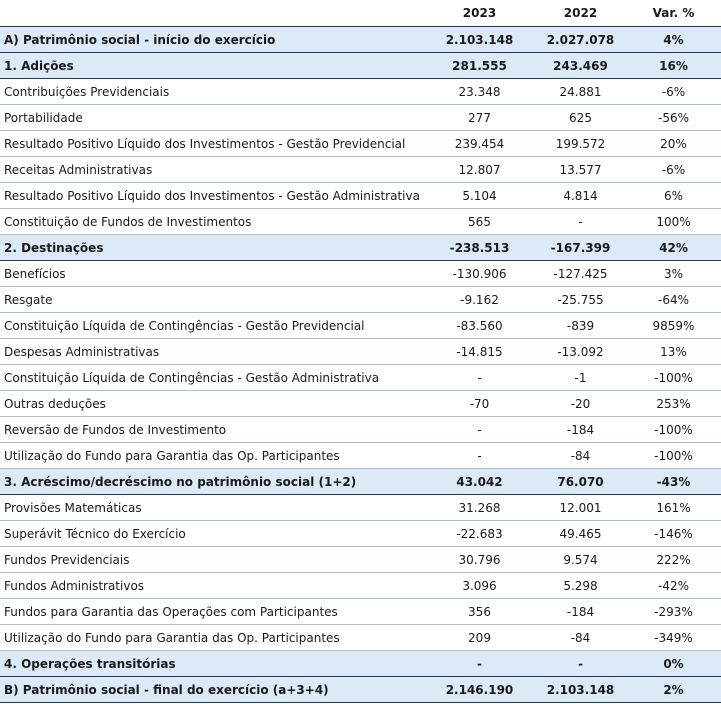 This screenshot has height=704, width=721. What do you see at coordinates (673, 143) in the screenshot?
I see `row-variation: 20%` at bounding box center [673, 143].